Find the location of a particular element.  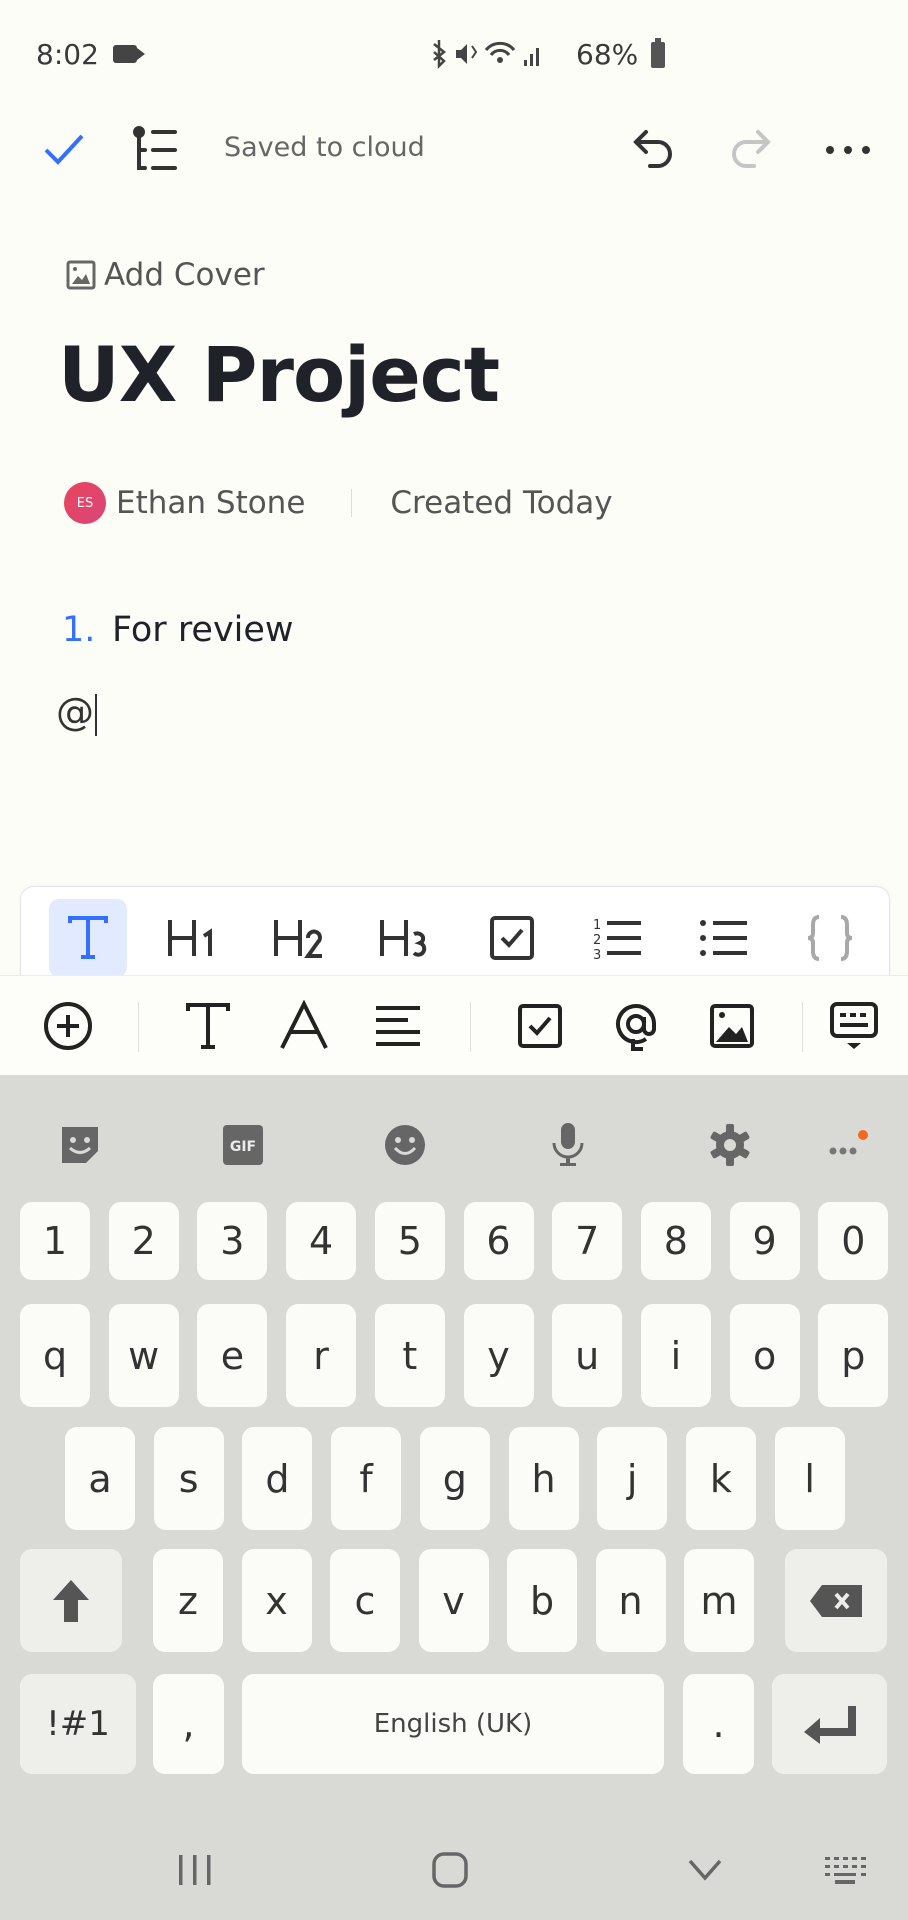

image-icon is located at coordinates (732, 1026).